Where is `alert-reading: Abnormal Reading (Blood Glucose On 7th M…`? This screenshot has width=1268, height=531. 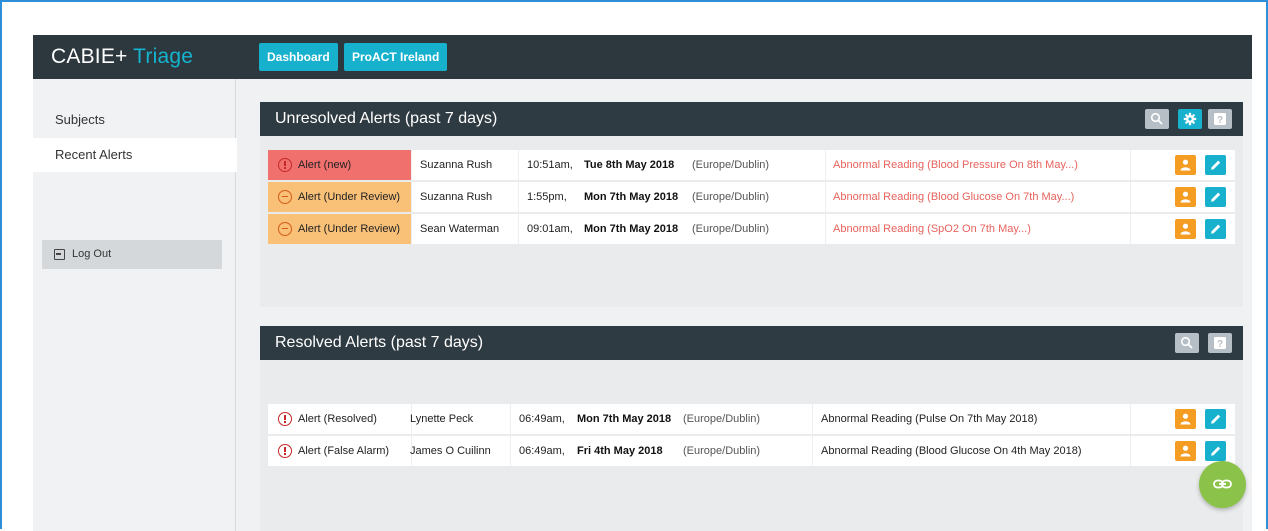 alert-reading: Abnormal Reading (Blood Glucose On 7th M… is located at coordinates (953, 197).